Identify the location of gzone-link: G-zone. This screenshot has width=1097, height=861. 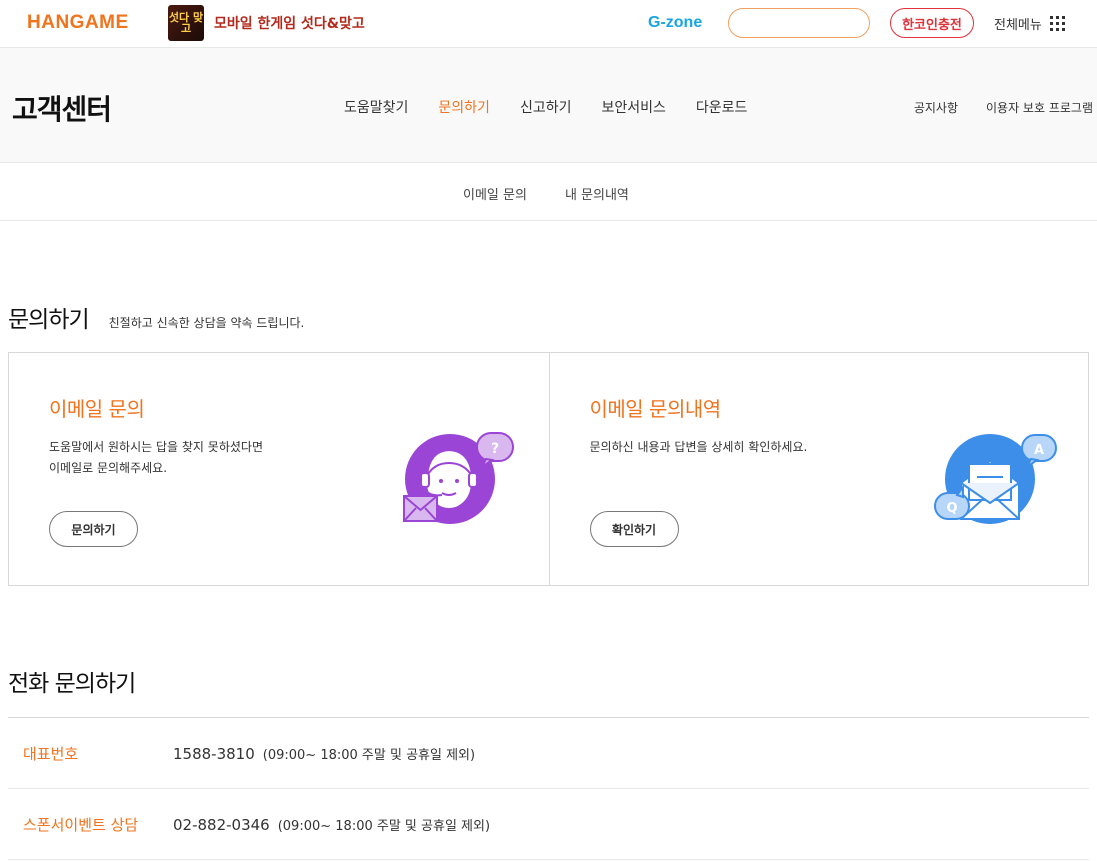
(675, 23).